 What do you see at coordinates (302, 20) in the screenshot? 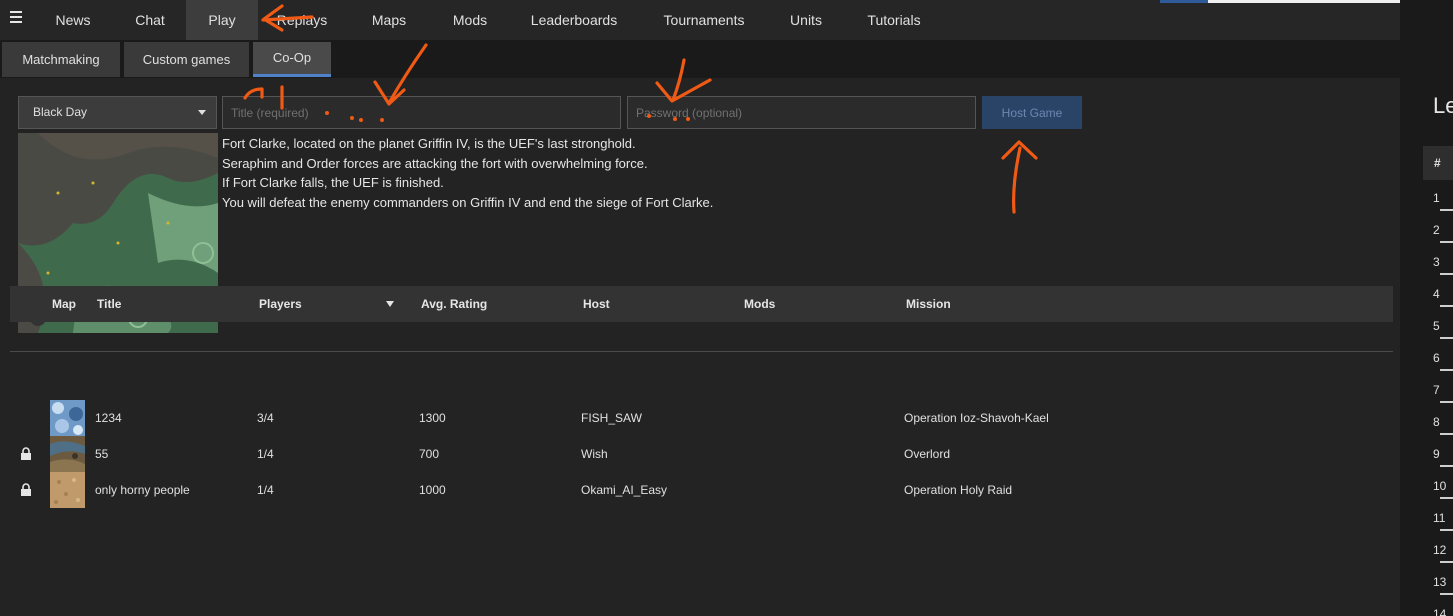
I see `tab-replays: Replays` at bounding box center [302, 20].